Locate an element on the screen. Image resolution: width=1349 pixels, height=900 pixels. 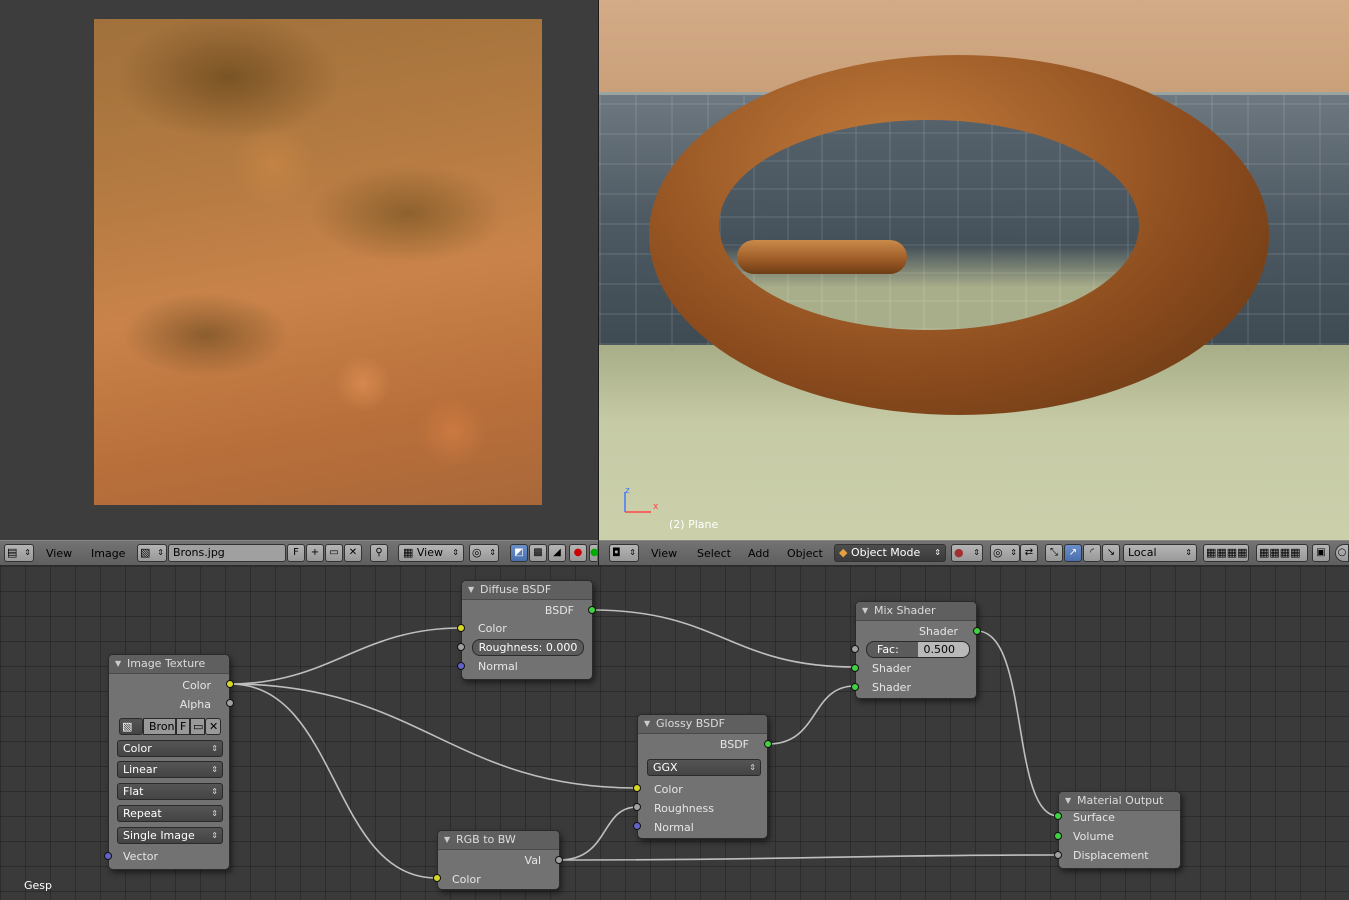
socket-rgbbw-val-out is located at coordinates (559, 860).